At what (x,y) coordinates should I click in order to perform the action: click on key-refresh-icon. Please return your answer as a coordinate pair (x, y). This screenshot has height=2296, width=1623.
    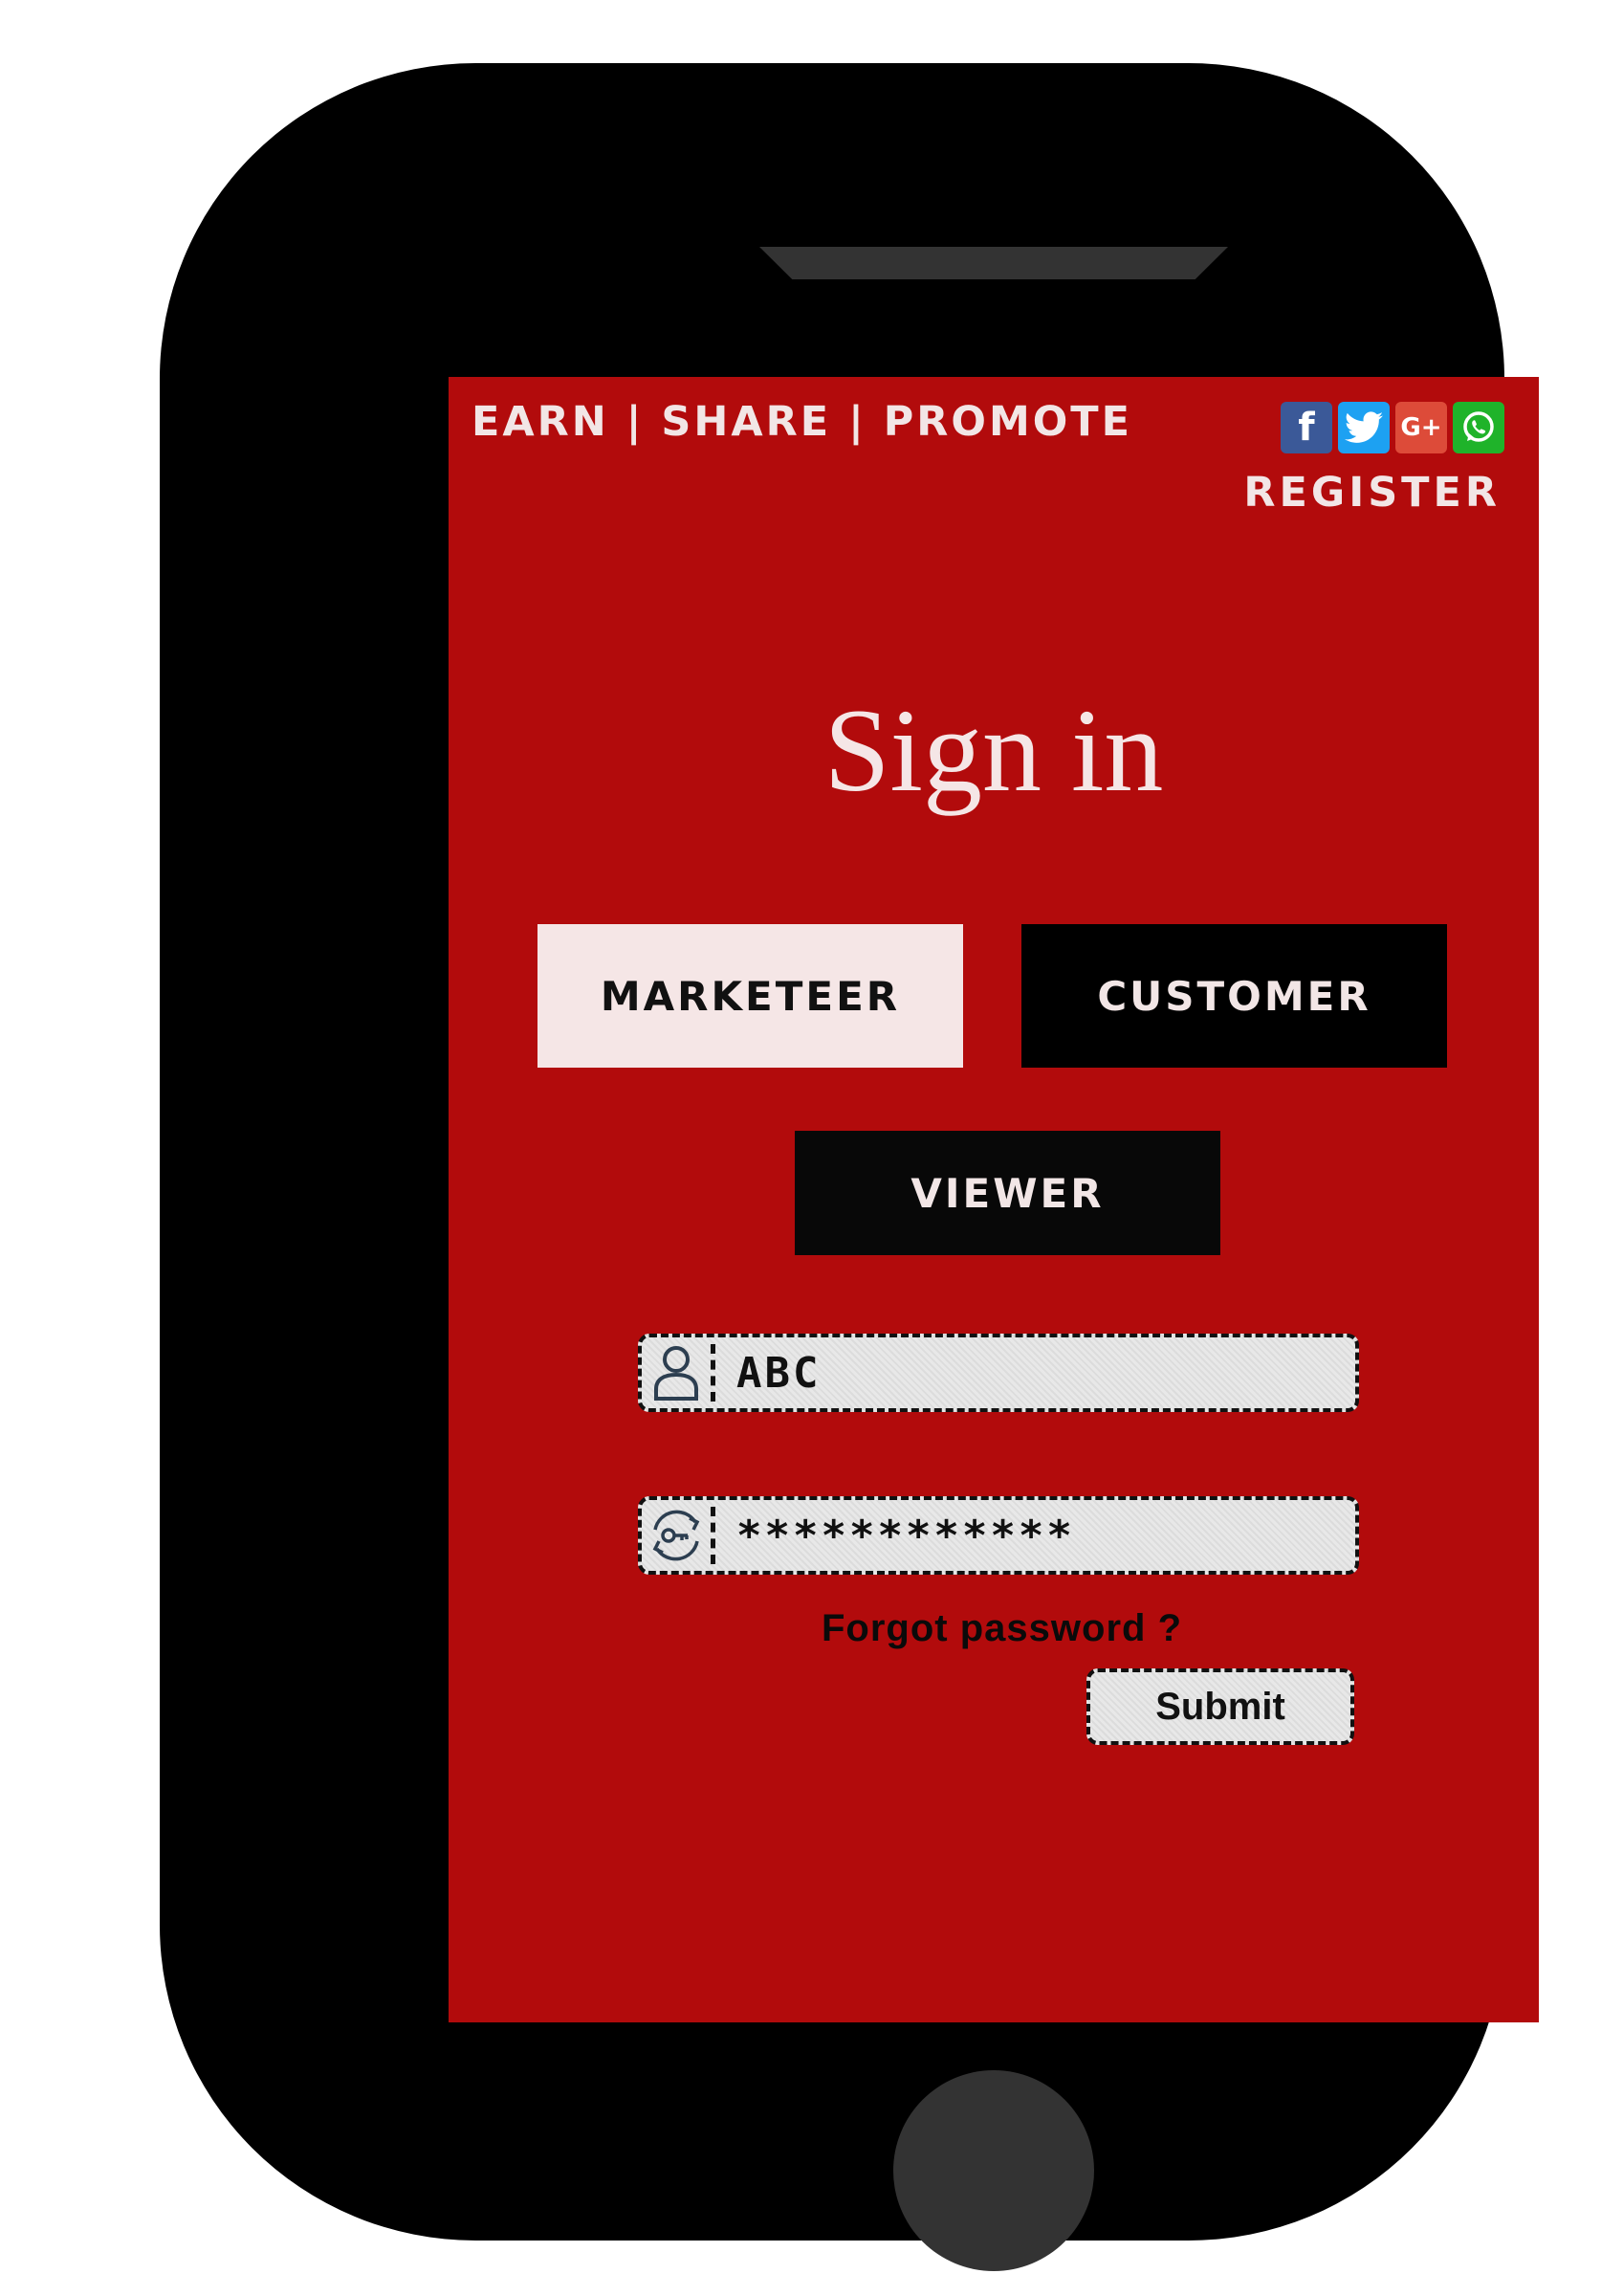
    Looking at the image, I should click on (676, 1535).